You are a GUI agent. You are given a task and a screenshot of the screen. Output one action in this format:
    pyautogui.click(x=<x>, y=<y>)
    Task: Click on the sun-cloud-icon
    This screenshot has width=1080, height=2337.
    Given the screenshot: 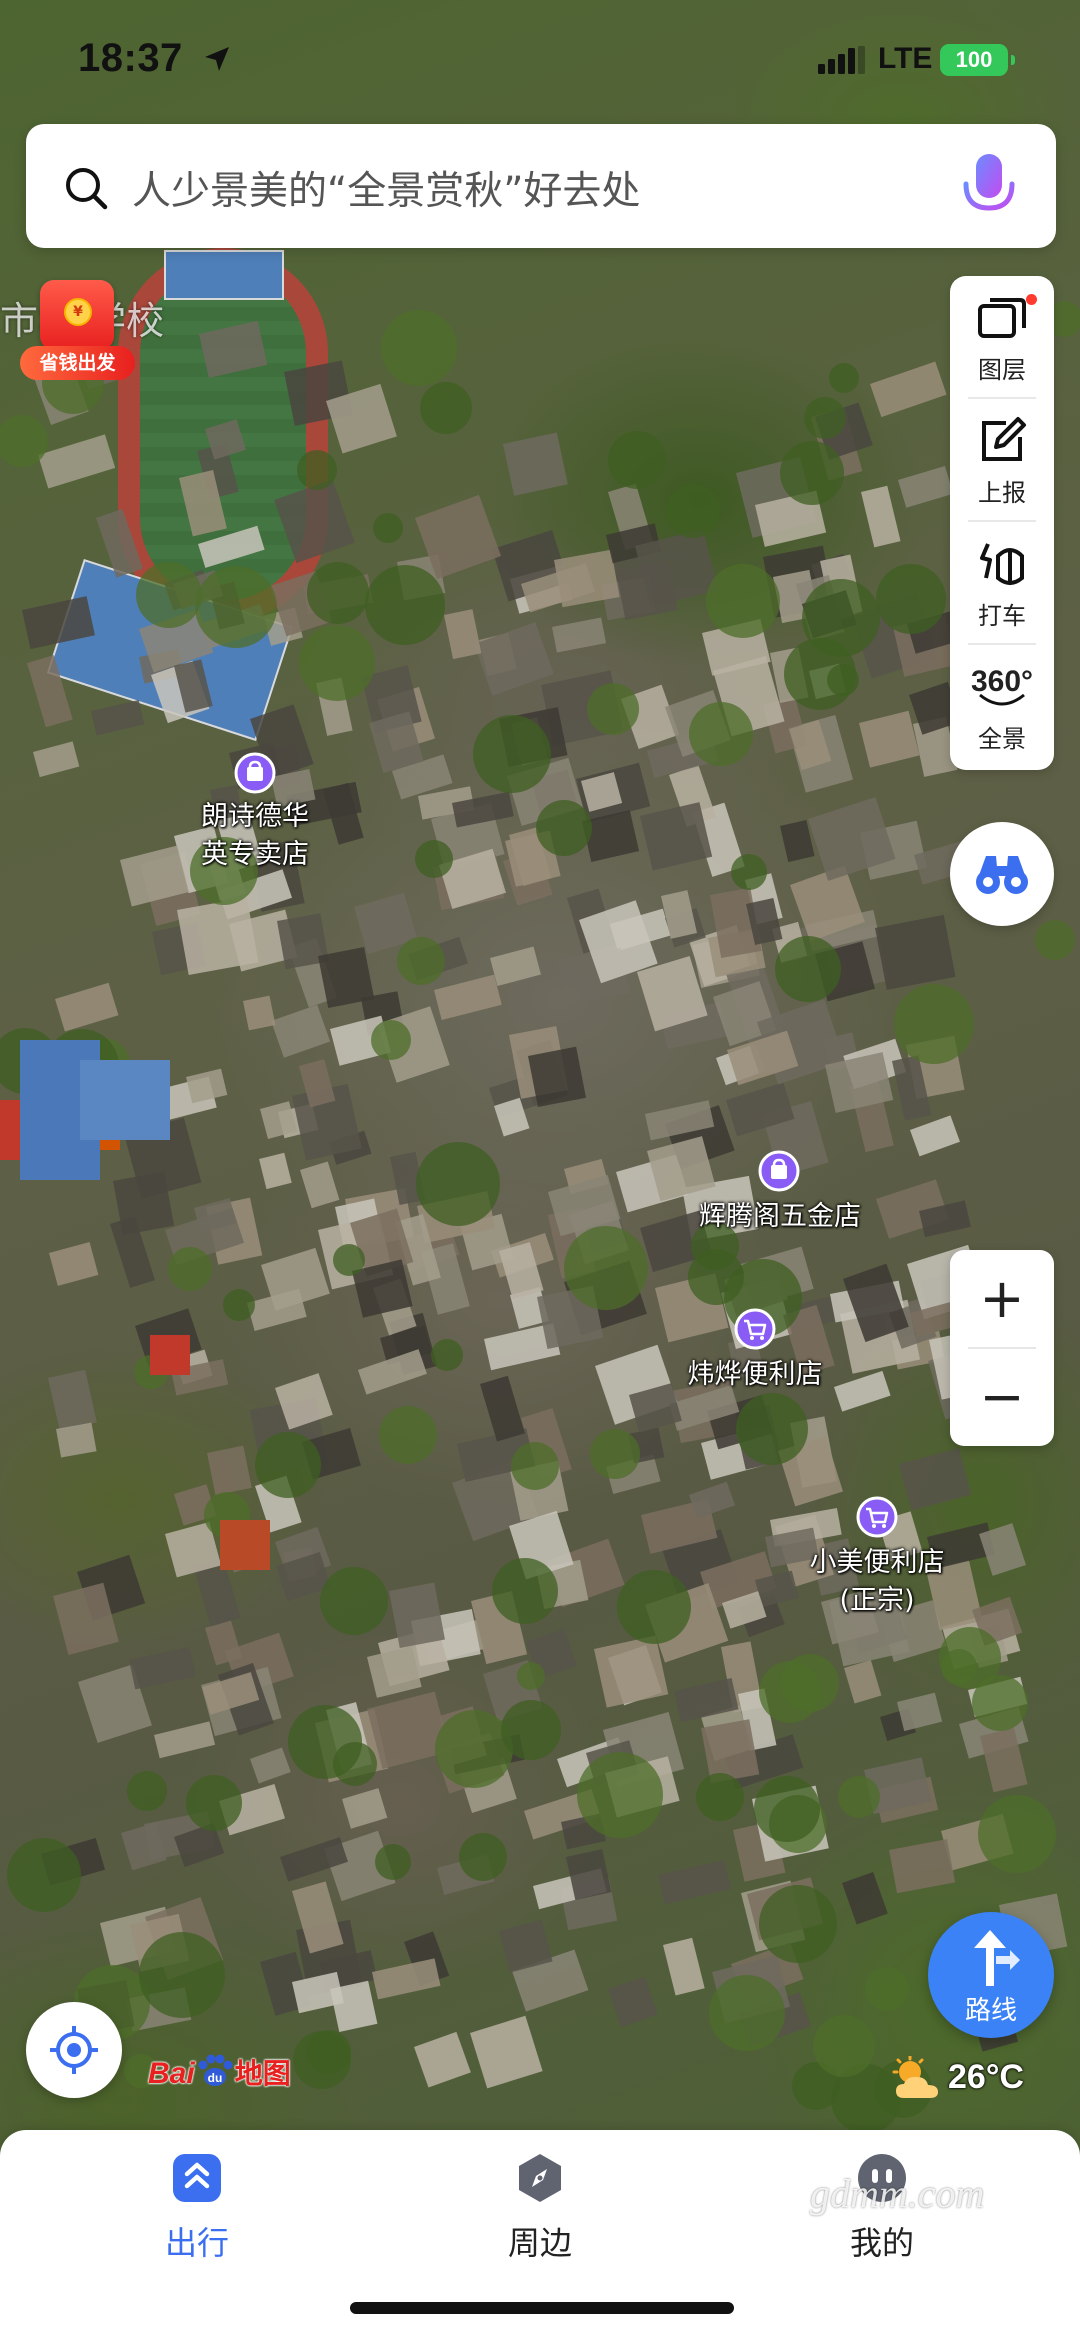 What is the action you would take?
    pyautogui.click(x=915, y=2077)
    